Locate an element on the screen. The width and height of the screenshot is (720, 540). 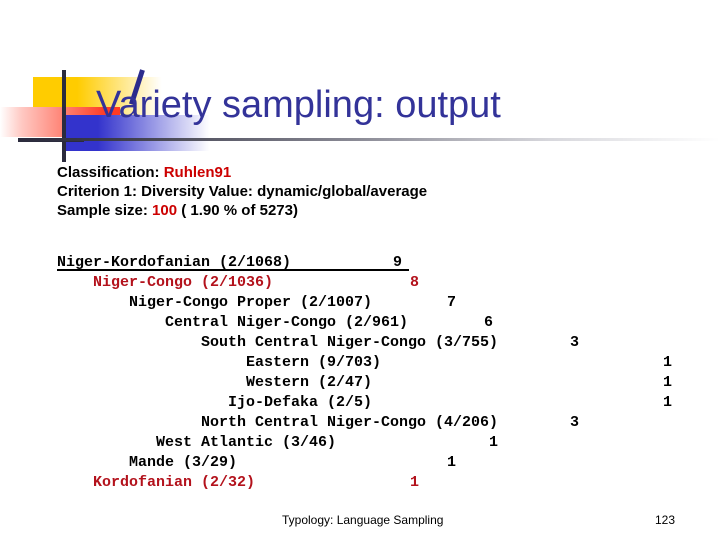
tree-row: Niger-Congo (2/1036) 8 is located at coordinates (277, 283).